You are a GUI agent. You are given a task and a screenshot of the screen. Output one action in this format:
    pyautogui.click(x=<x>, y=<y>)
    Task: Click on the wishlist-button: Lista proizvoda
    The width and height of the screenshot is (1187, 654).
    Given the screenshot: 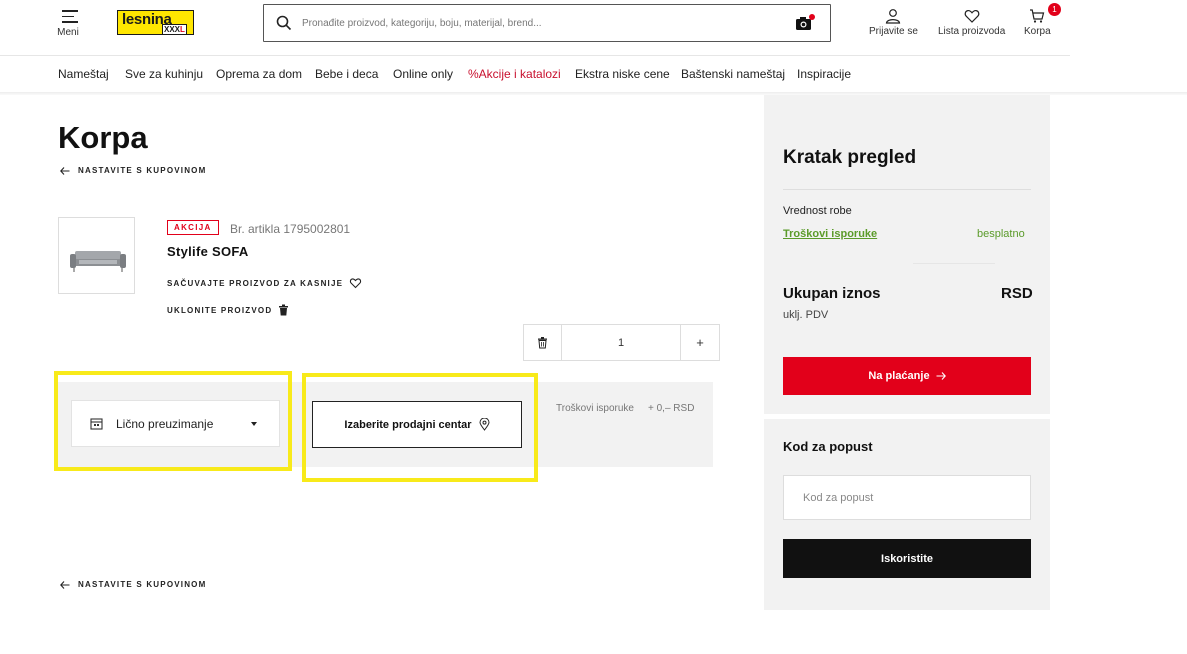 What is the action you would take?
    pyautogui.click(x=971, y=22)
    